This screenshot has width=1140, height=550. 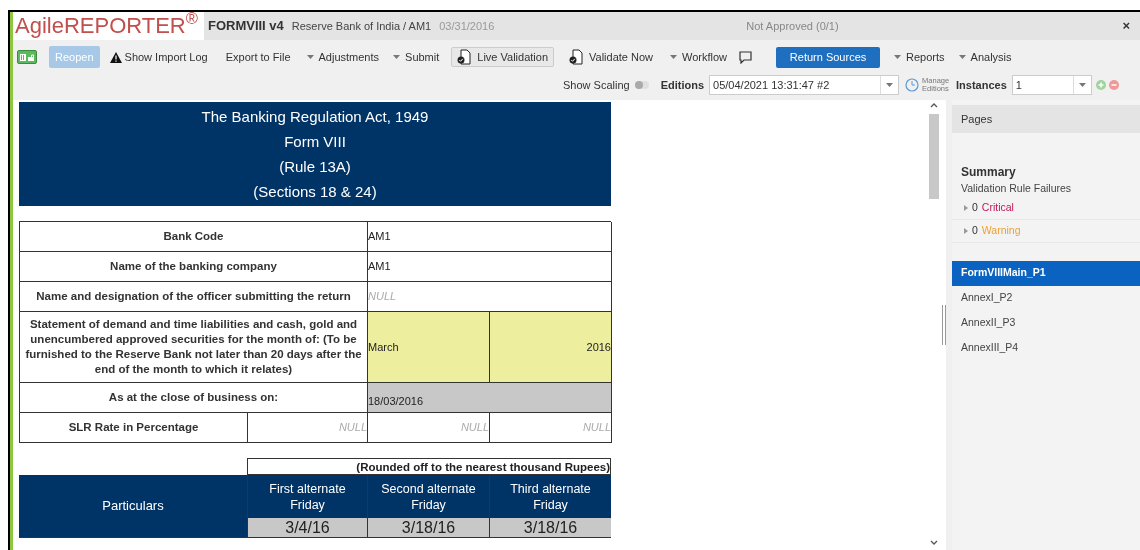 What do you see at coordinates (944, 325) in the screenshot?
I see `resize-handle` at bounding box center [944, 325].